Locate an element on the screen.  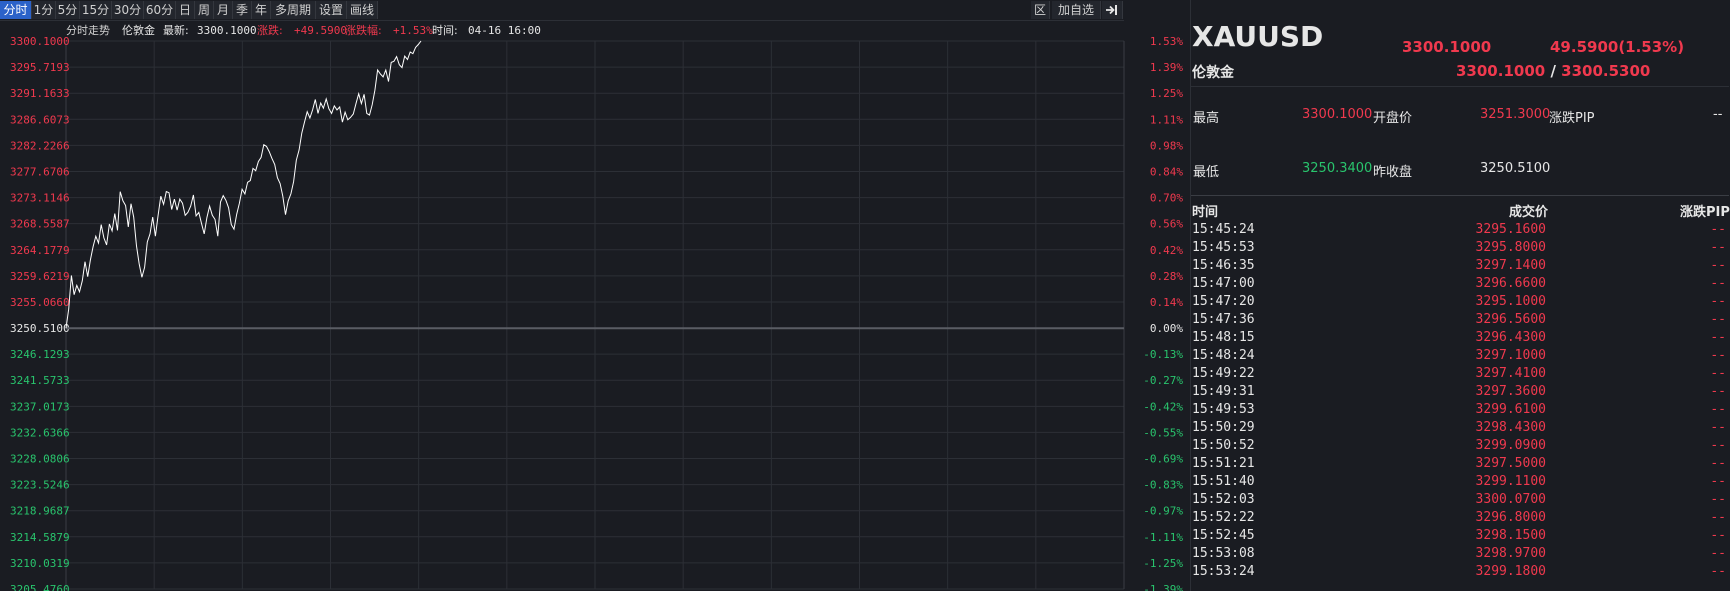
trade-row: 15:47:36 3296.5600 -- is located at coordinates (1460, 320).